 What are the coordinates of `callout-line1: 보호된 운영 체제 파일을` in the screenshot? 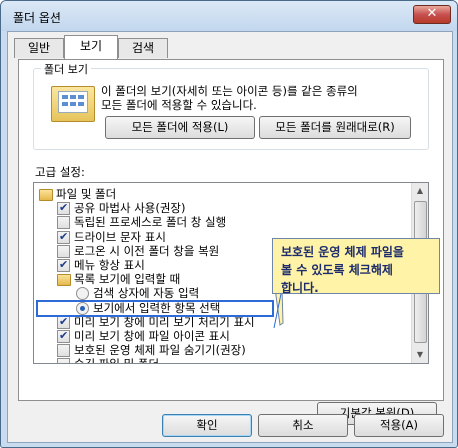 It's located at (342, 252).